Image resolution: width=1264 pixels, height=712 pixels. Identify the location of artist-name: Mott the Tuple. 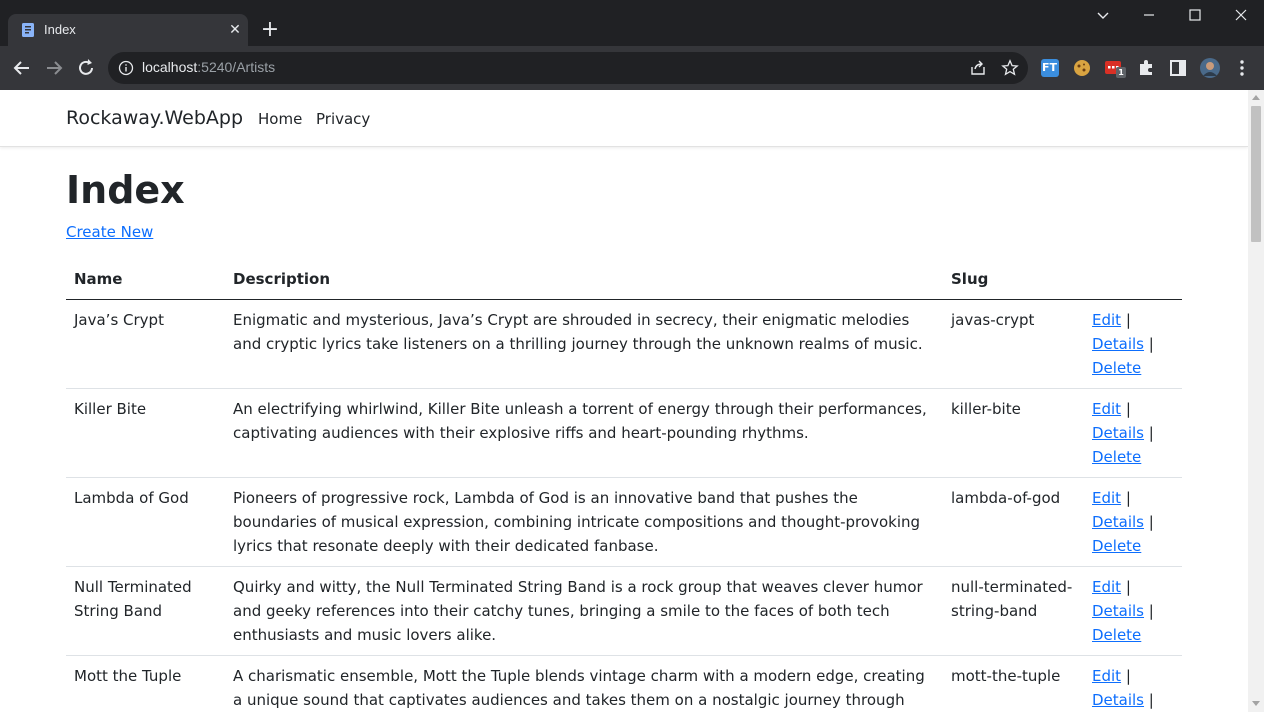
(145, 683).